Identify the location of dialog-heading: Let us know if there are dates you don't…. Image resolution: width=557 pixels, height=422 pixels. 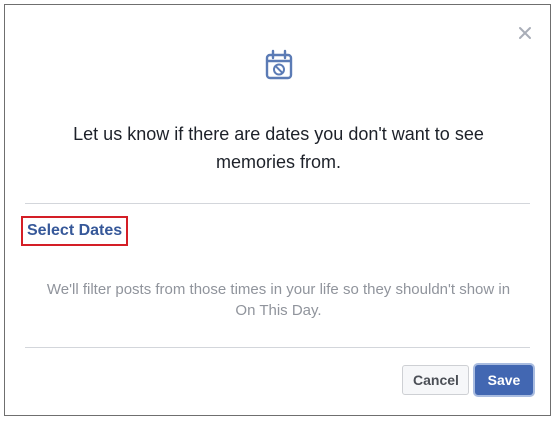
(278, 148).